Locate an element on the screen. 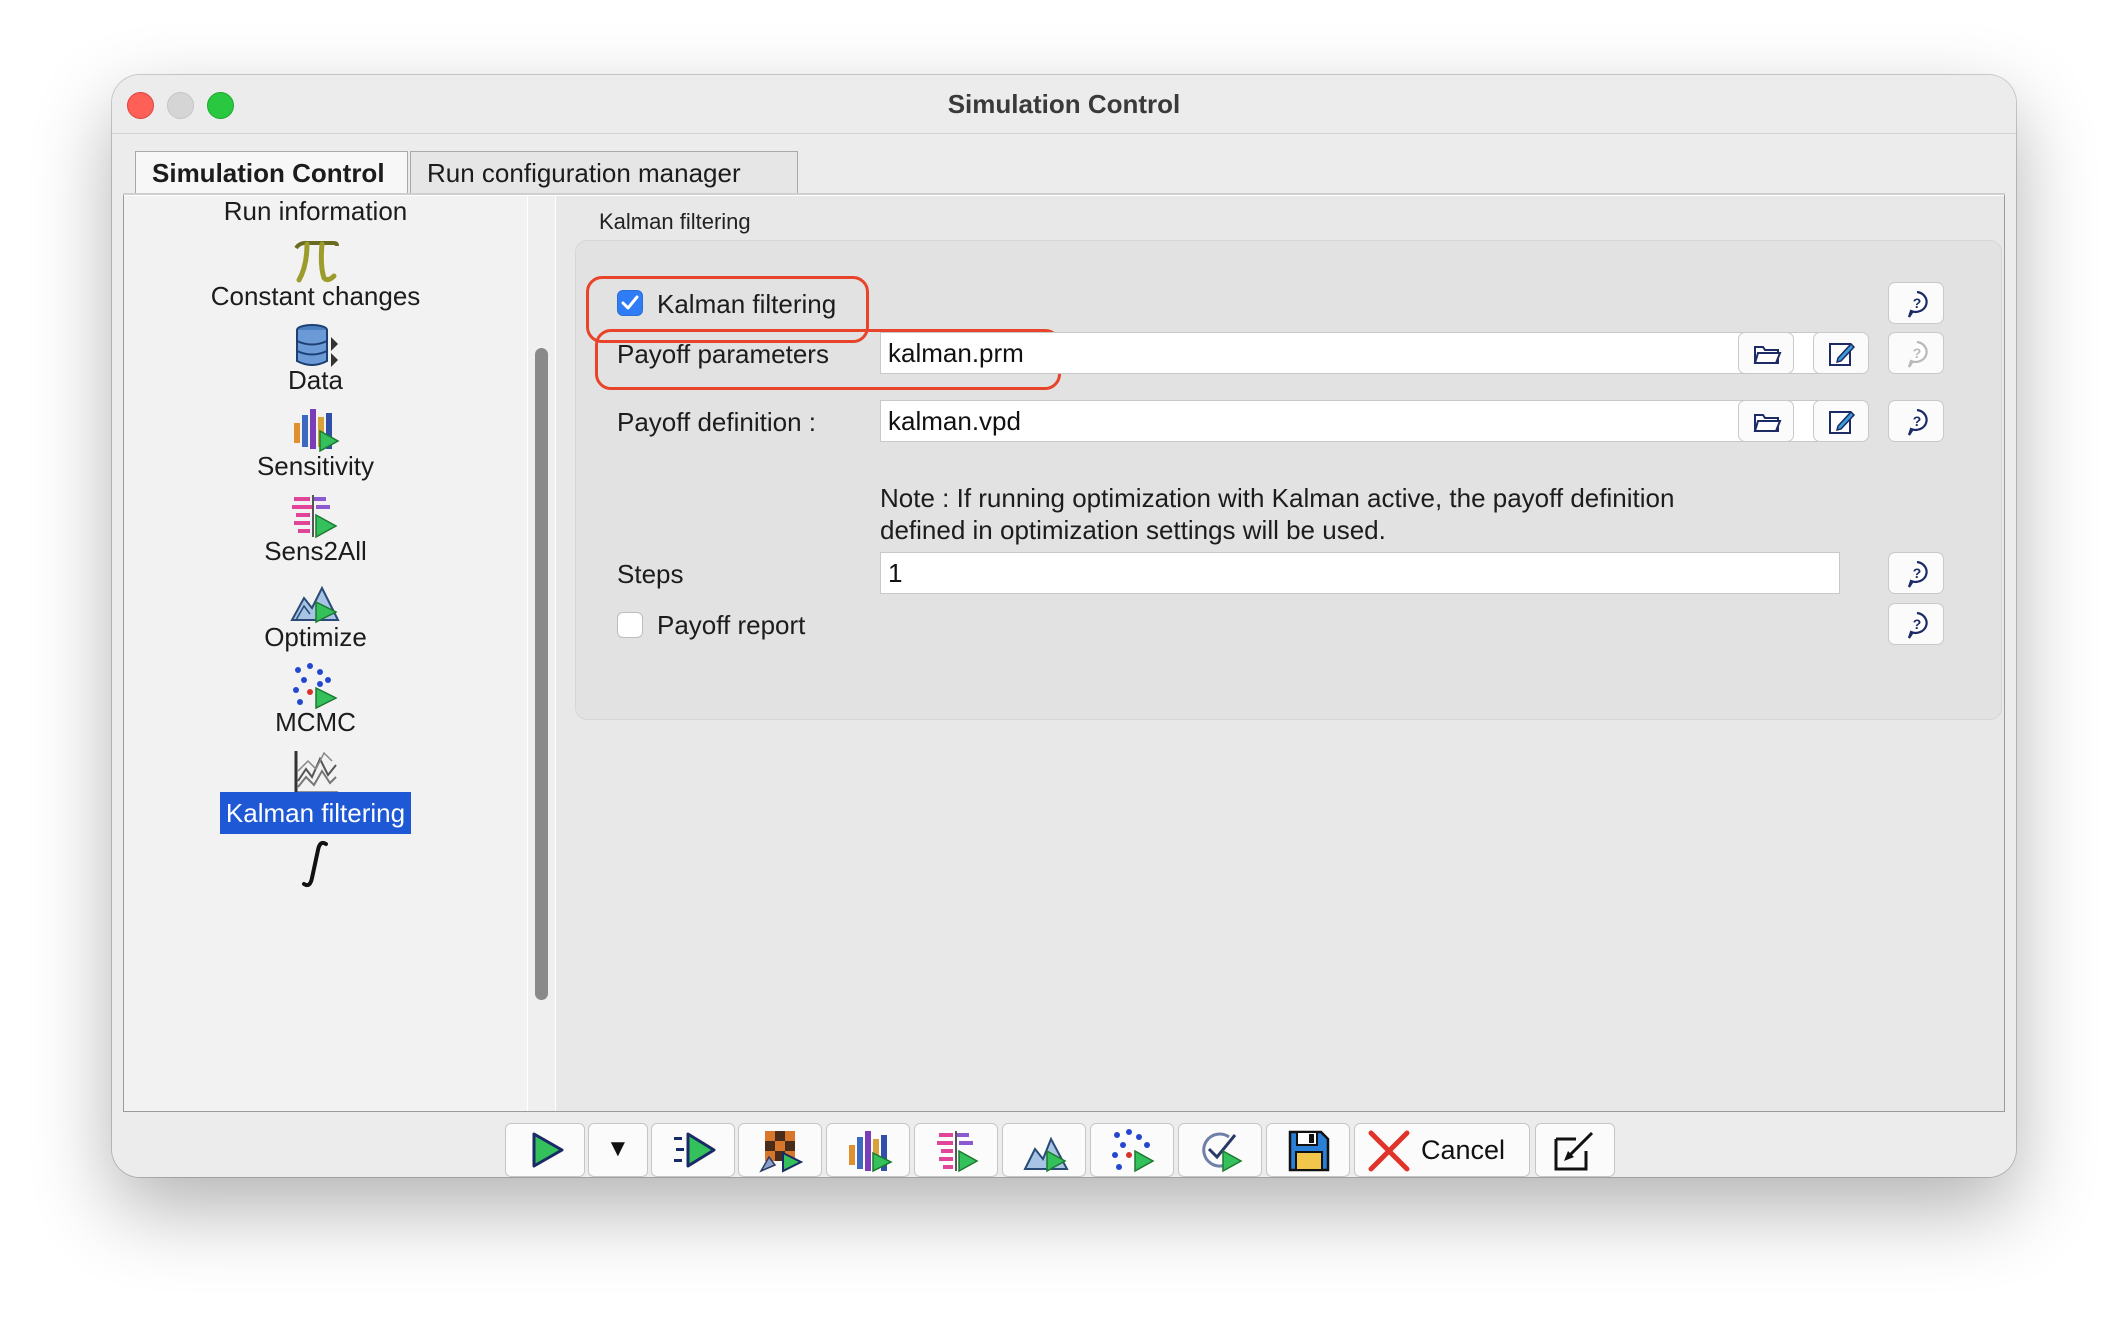 The image size is (2124, 1324). sidebar-item-label: Sensitivity is located at coordinates (315, 466).